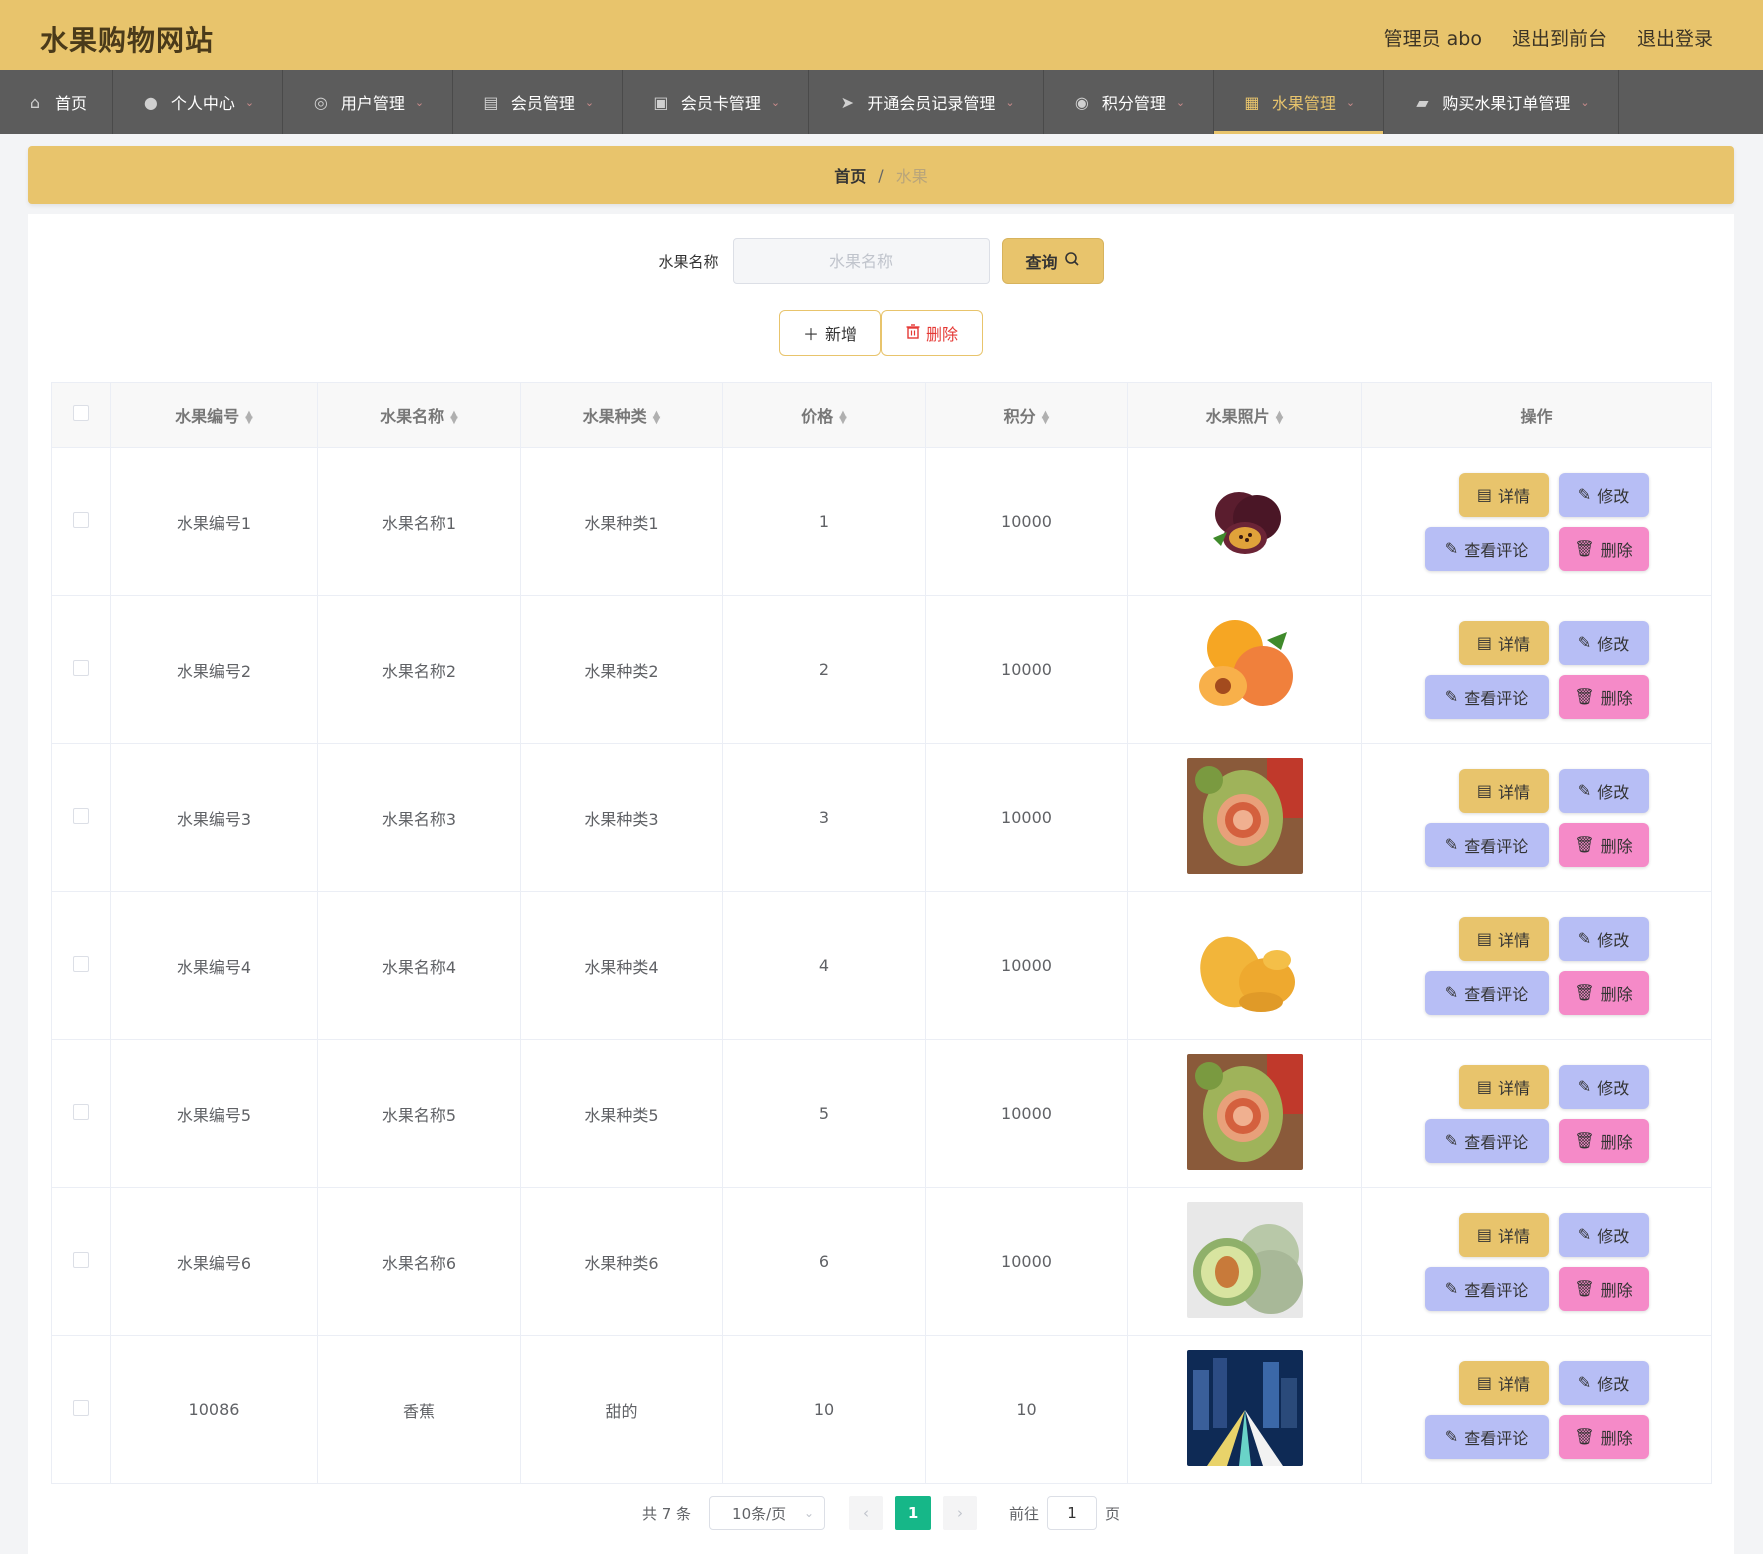 This screenshot has height=1554, width=1763. What do you see at coordinates (824, 415) in the screenshot?
I see `column-header: 价格 ▲ ▼` at bounding box center [824, 415].